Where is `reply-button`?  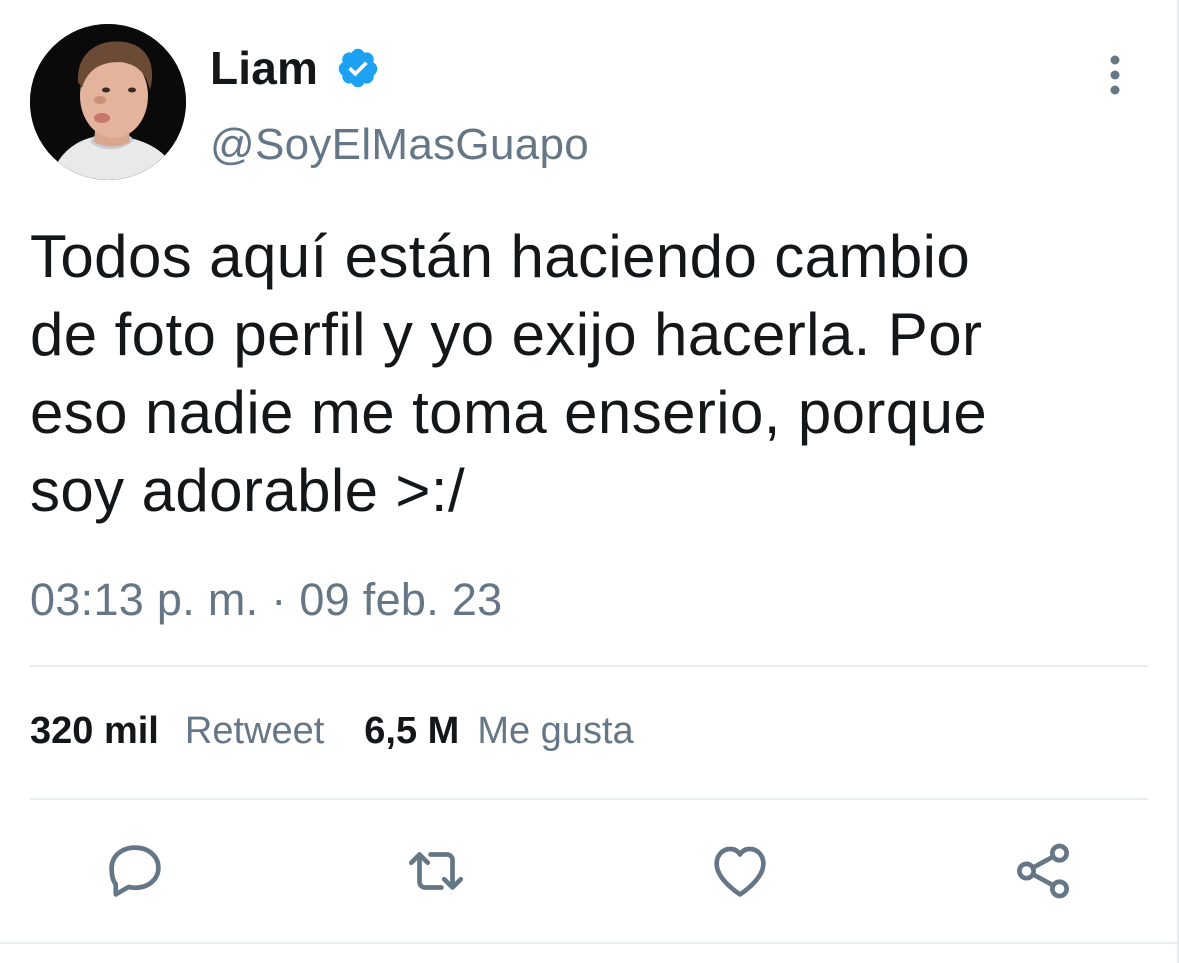
reply-button is located at coordinates (135, 871).